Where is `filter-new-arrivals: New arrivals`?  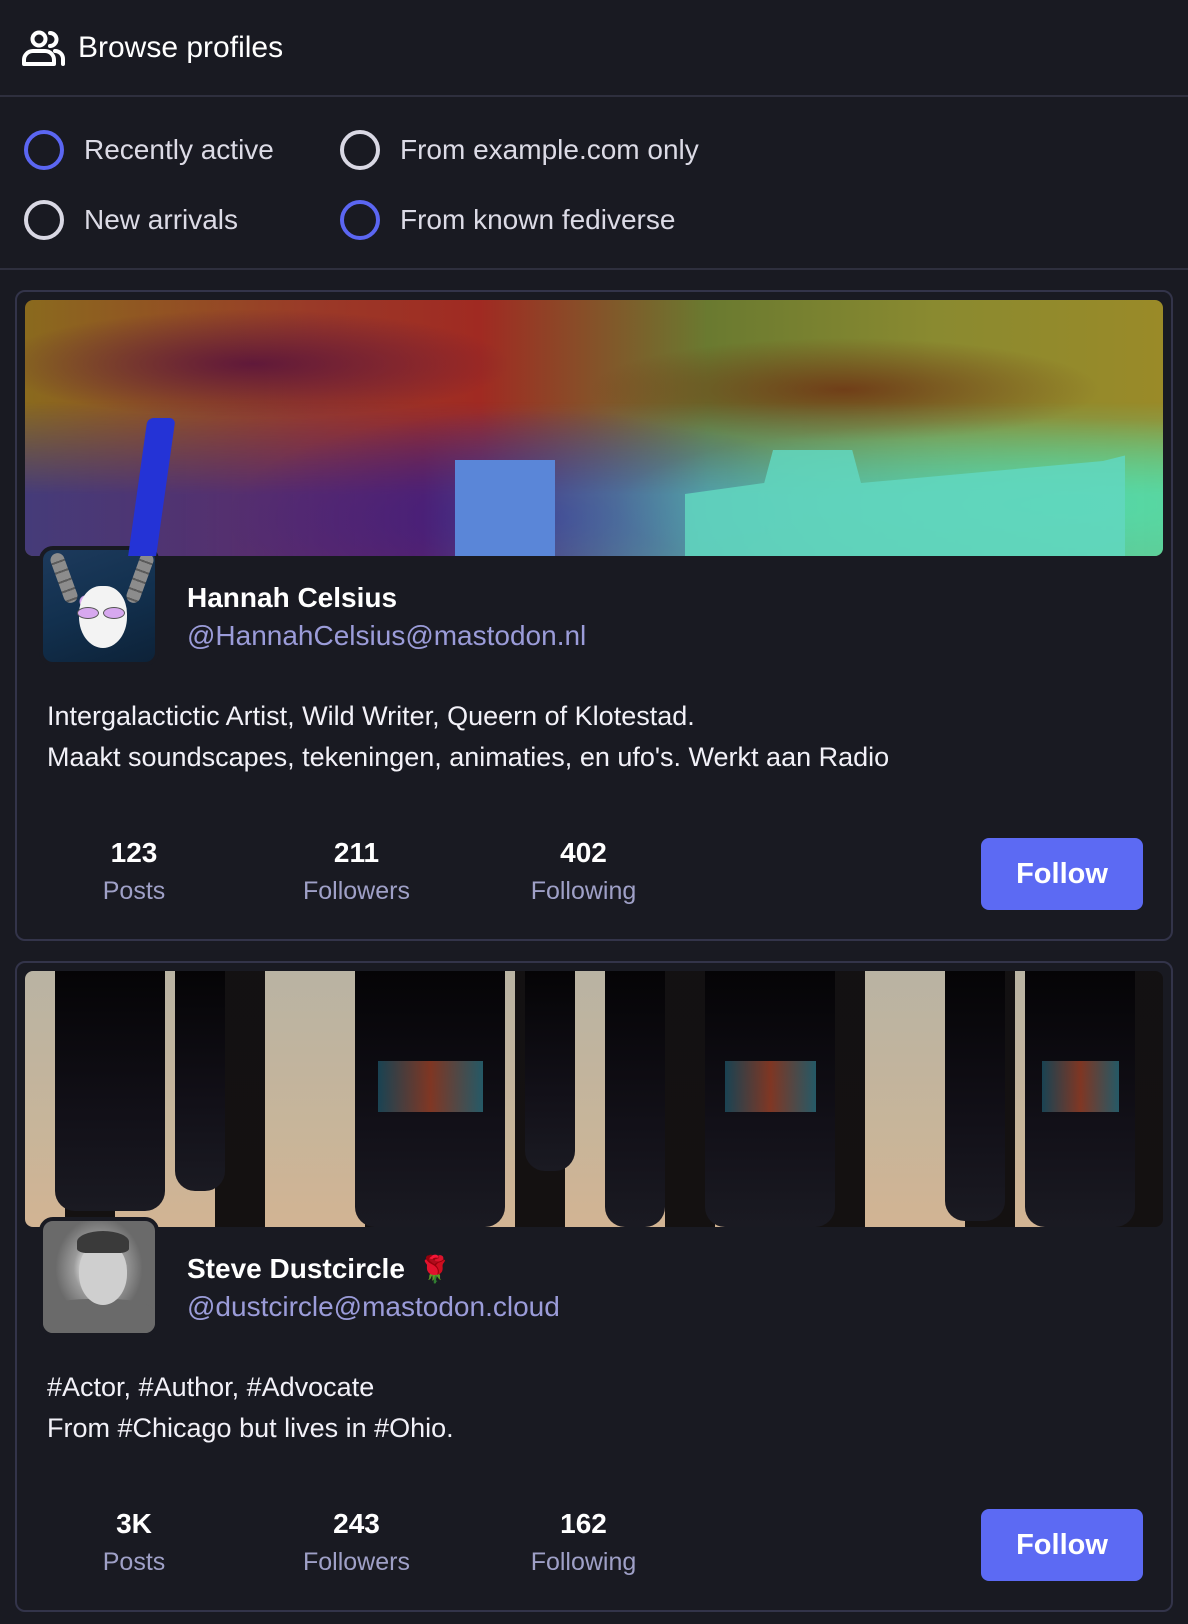 filter-new-arrivals: New arrivals is located at coordinates (182, 220).